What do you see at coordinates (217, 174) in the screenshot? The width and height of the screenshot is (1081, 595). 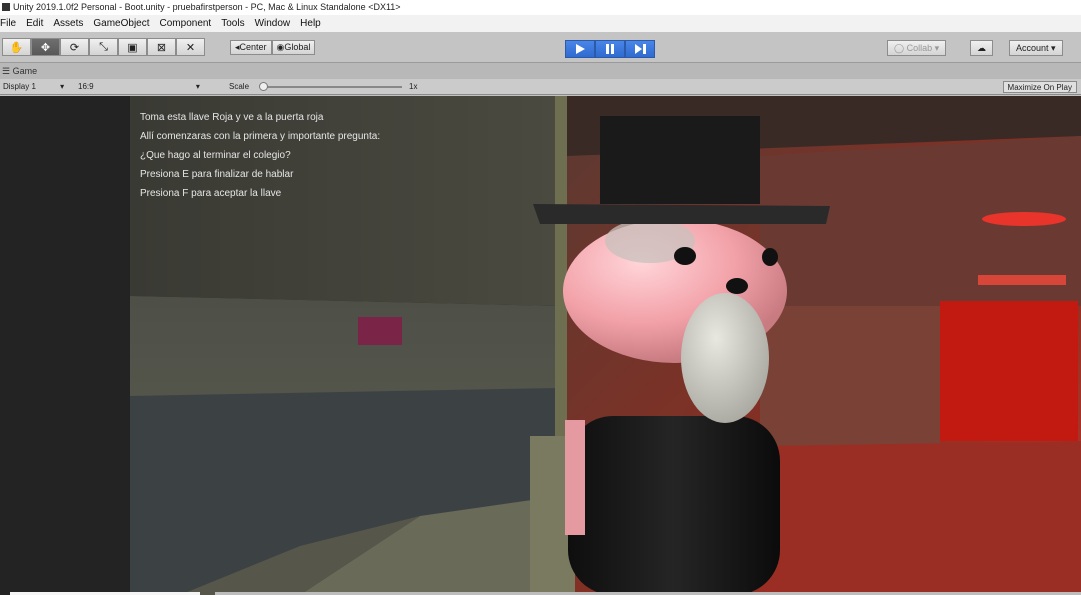 I see `dialog-line: Presiona E para finalizar de hablar` at bounding box center [217, 174].